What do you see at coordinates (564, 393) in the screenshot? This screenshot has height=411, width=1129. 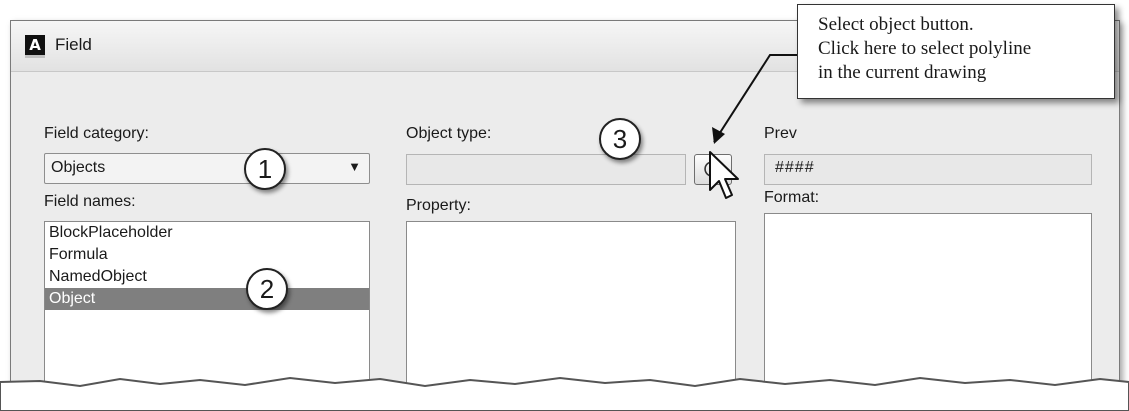 I see `torn-edge` at bounding box center [564, 393].